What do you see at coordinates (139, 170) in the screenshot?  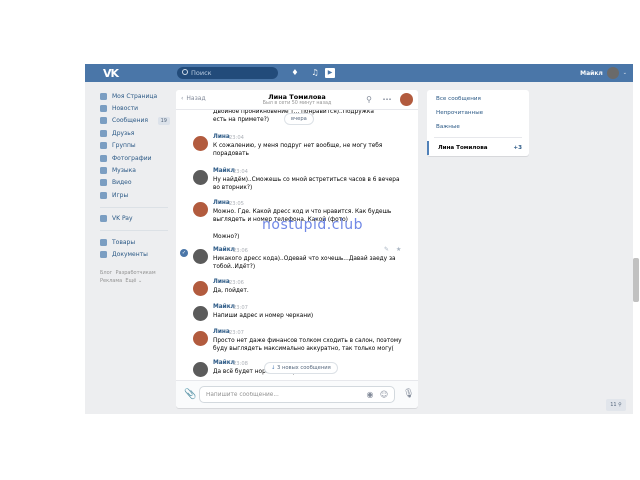 I see `sidebar-item-music: Музыка` at bounding box center [139, 170].